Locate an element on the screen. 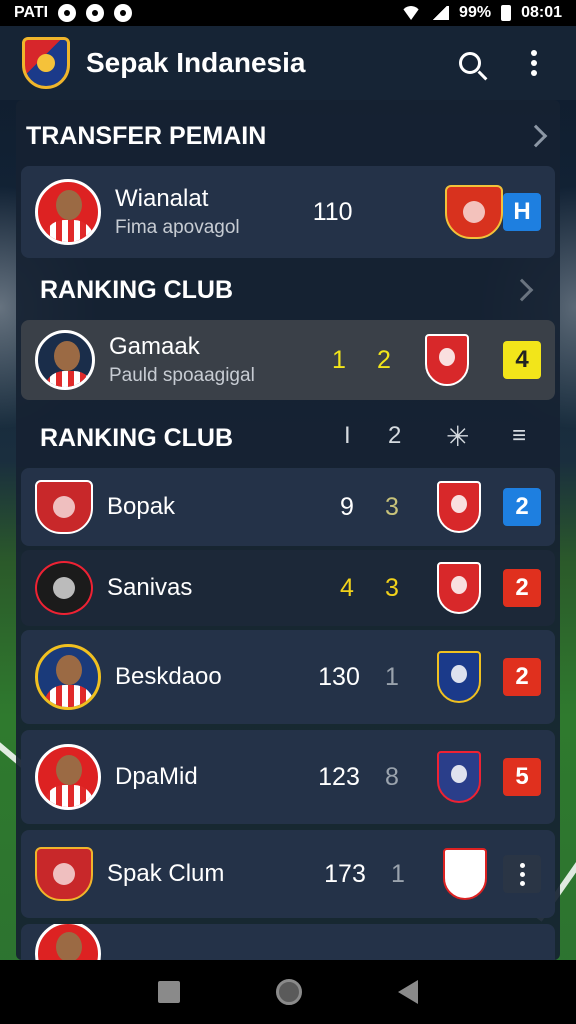 This screenshot has width=576, height=1024. wifi-icon is located at coordinates (411, 13).